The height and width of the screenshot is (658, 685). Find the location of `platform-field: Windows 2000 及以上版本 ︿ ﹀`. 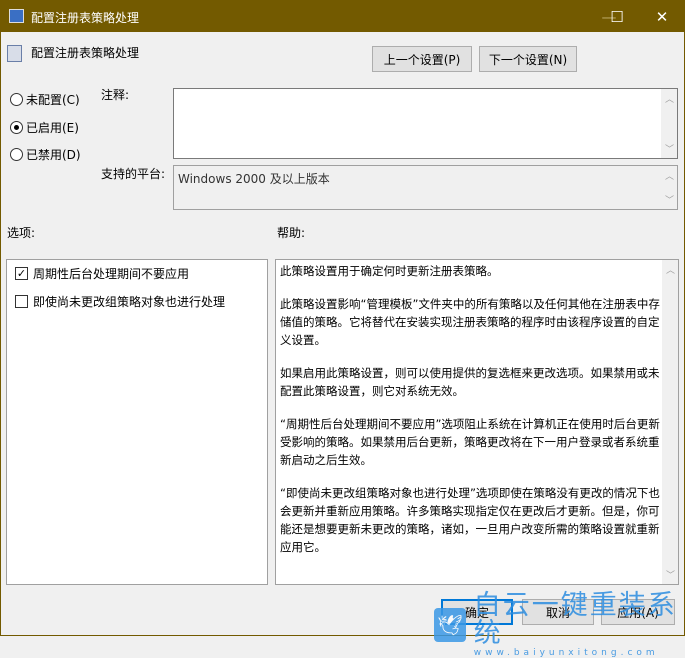

platform-field: Windows 2000 及以上版本 ︿ ﹀ is located at coordinates (425, 187).